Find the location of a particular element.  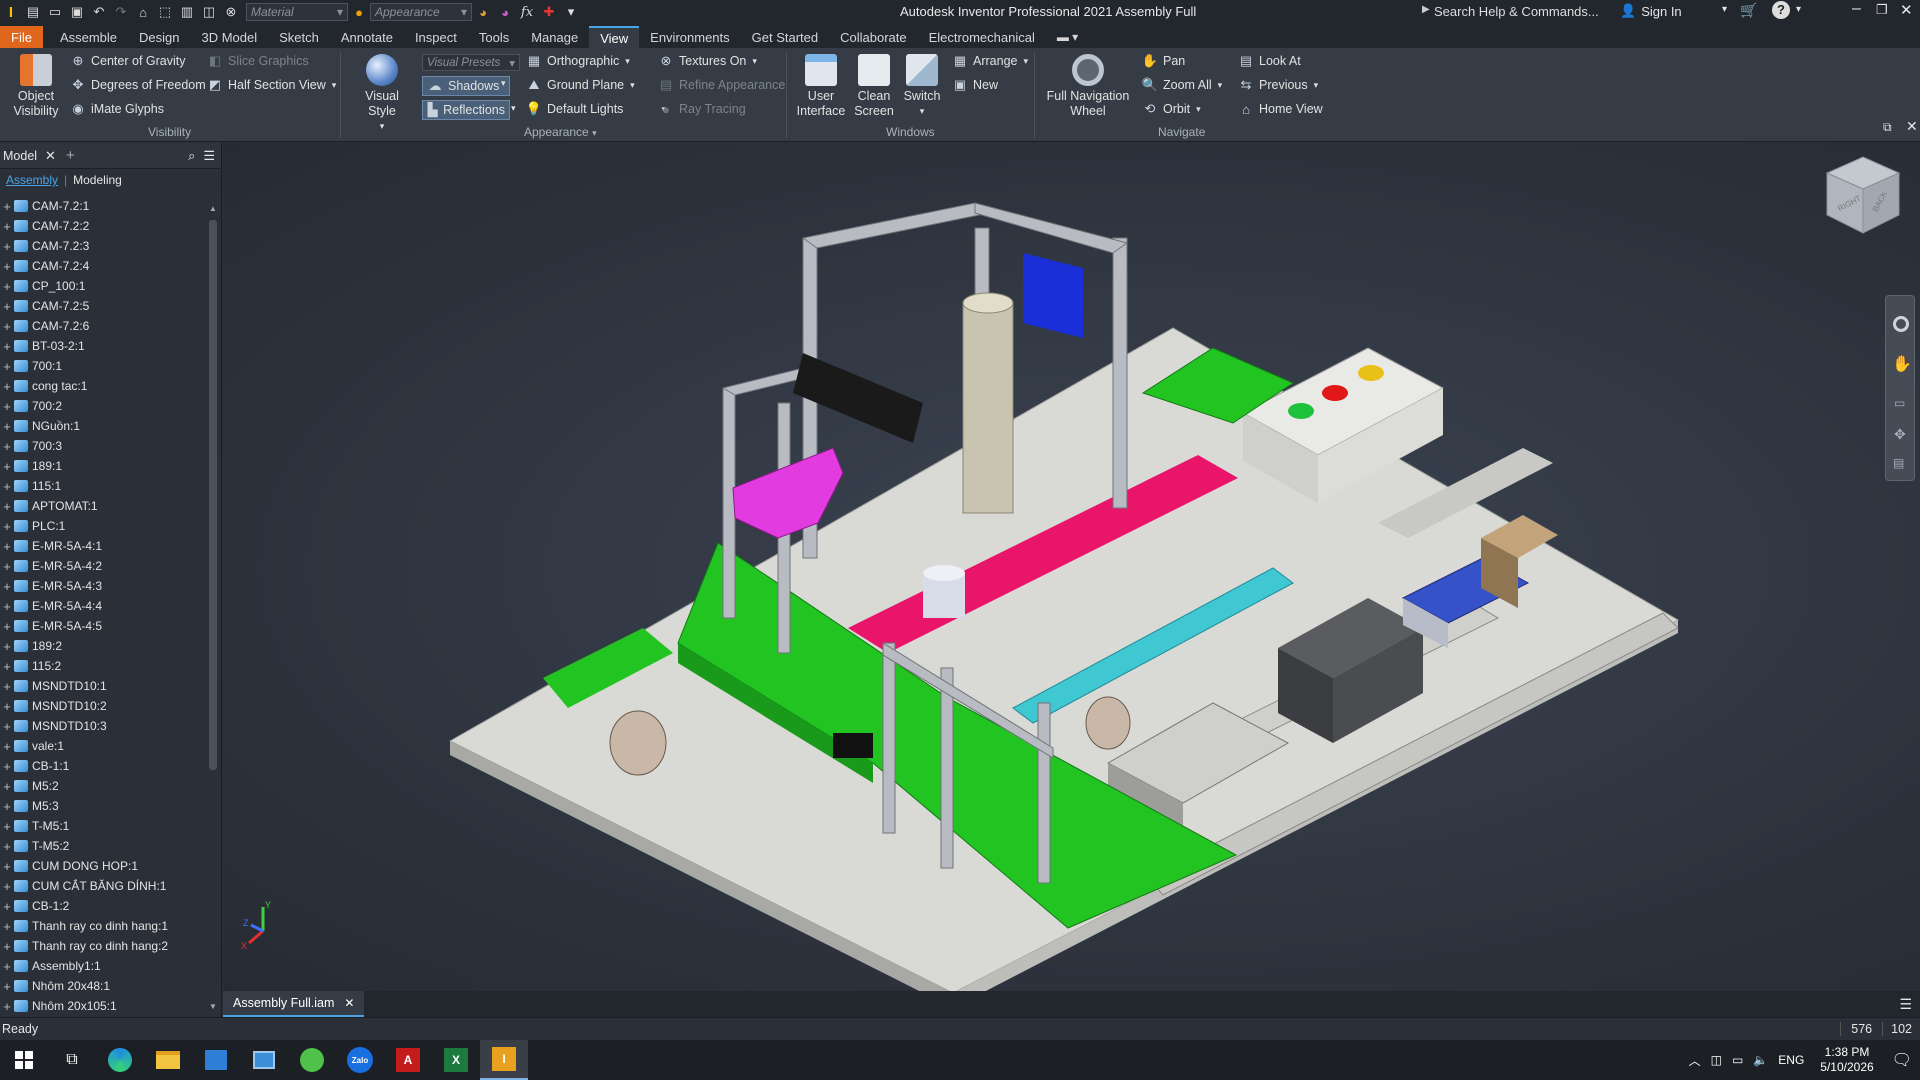

browser-menu-icon: ☰ is located at coordinates (209, 156).